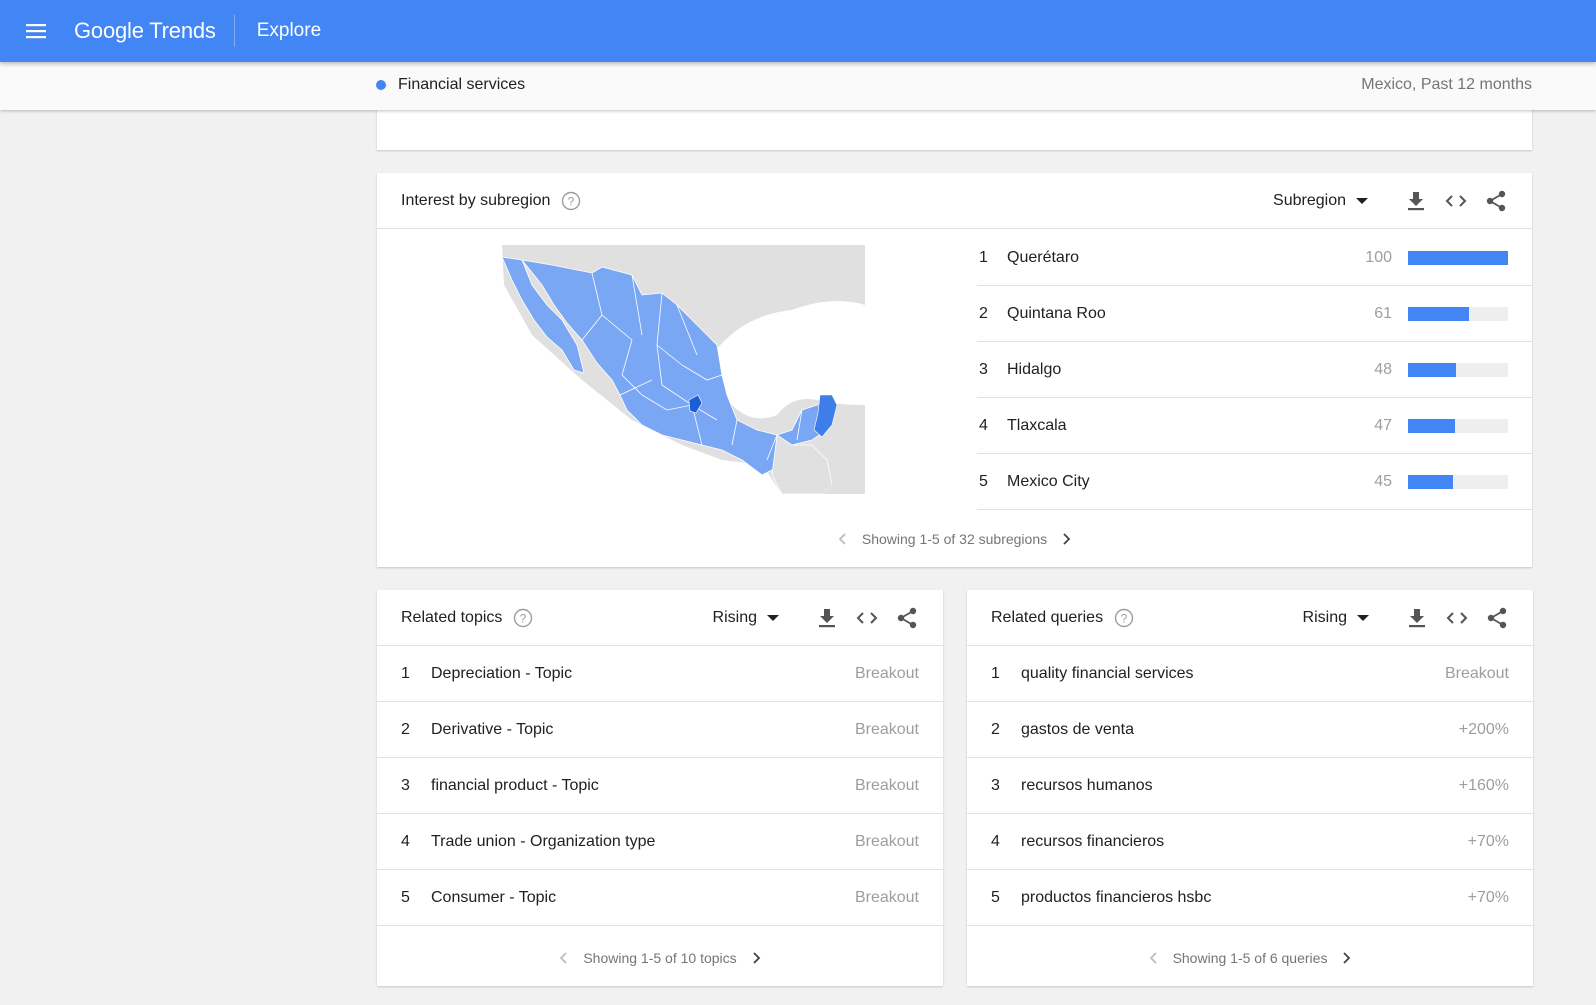 The width and height of the screenshot is (1596, 1005). I want to click on query-row: 3 recursos humanos +160%, so click(1250, 786).